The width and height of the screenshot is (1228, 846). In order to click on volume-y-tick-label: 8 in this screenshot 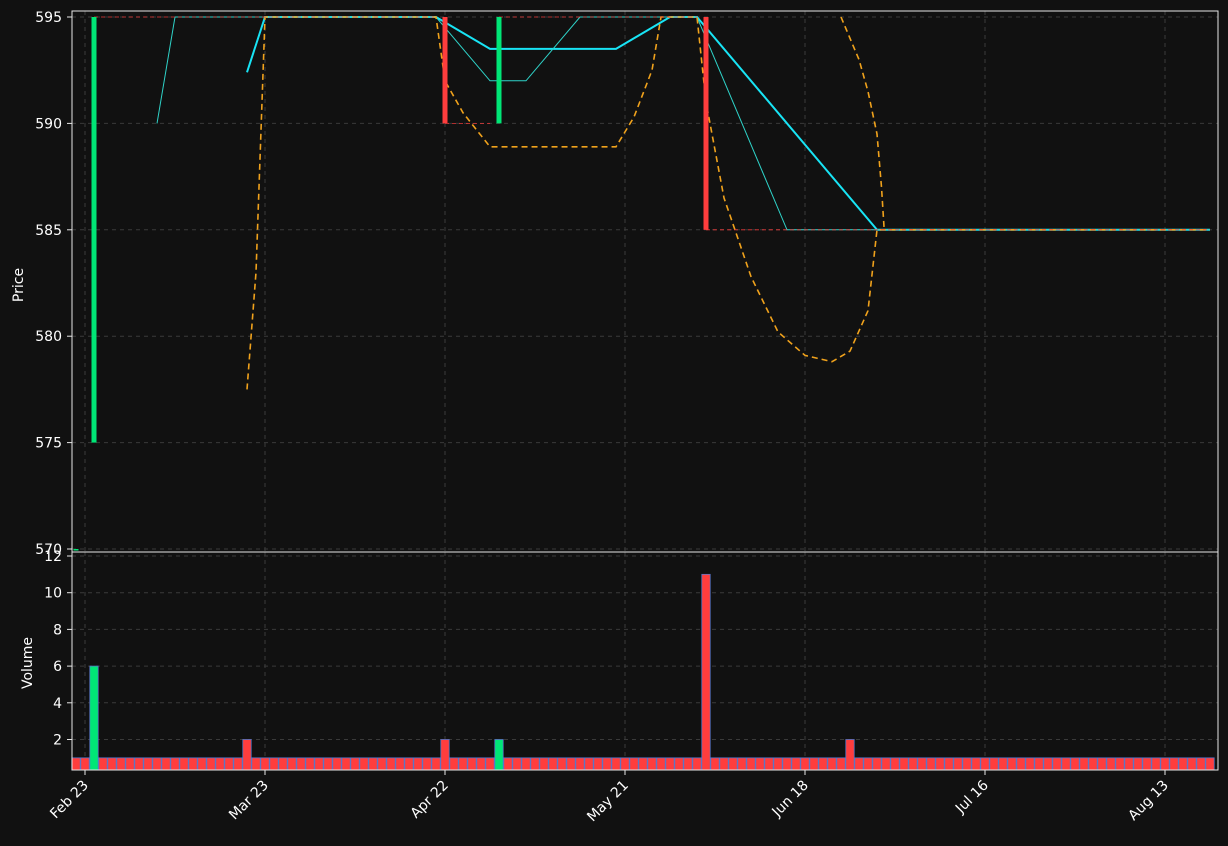, I will do `click(57, 630)`.